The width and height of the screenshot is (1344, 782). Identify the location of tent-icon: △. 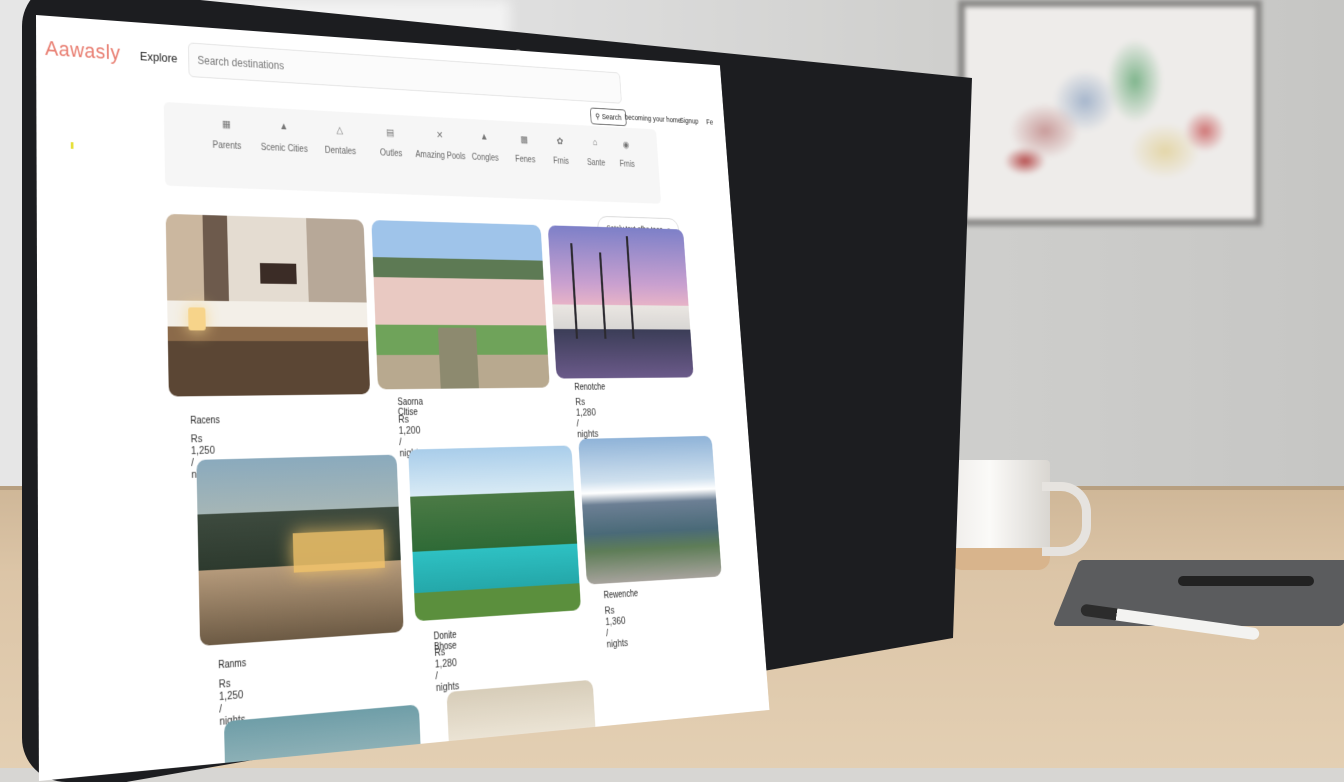
(340, 130).